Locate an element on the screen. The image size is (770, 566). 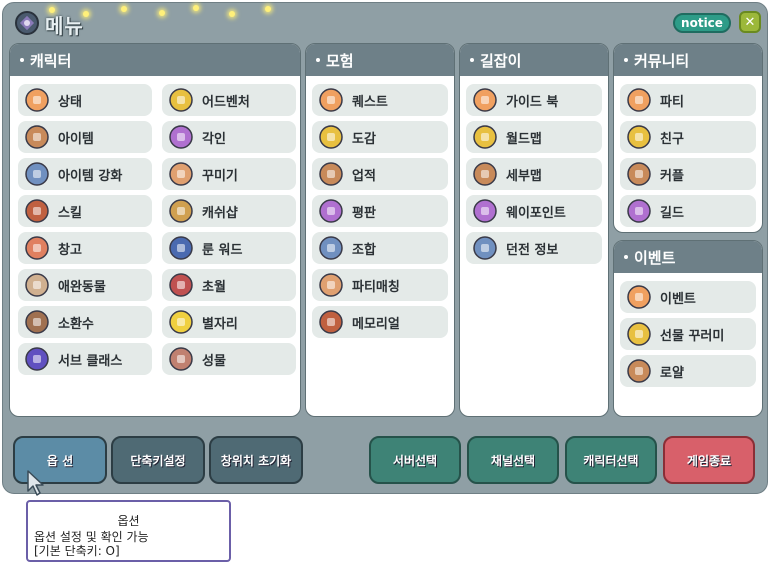
menu-item-label: 세부맵 is located at coordinates (524, 176).